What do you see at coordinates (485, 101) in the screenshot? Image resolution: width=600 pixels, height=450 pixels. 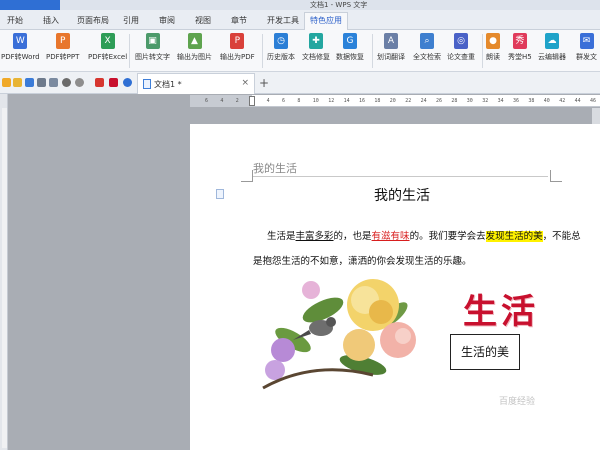 I see `ruler-tick-label: 32` at bounding box center [485, 101].